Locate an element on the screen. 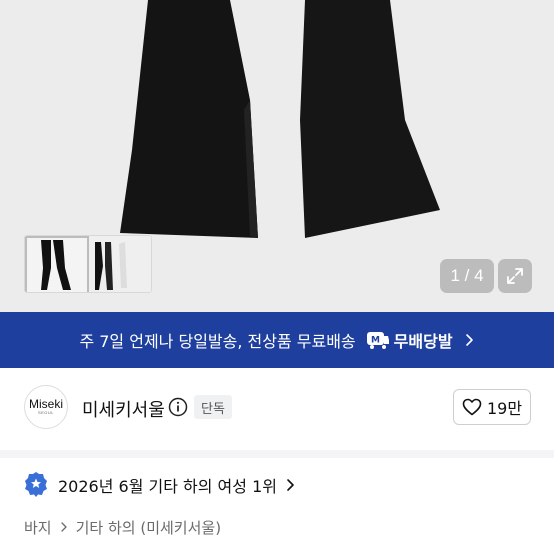 Image resolution: width=554 pixels, height=554 pixels. ranking-row: 2026년 6월 기타 하의 여성 1위 is located at coordinates (159, 485).